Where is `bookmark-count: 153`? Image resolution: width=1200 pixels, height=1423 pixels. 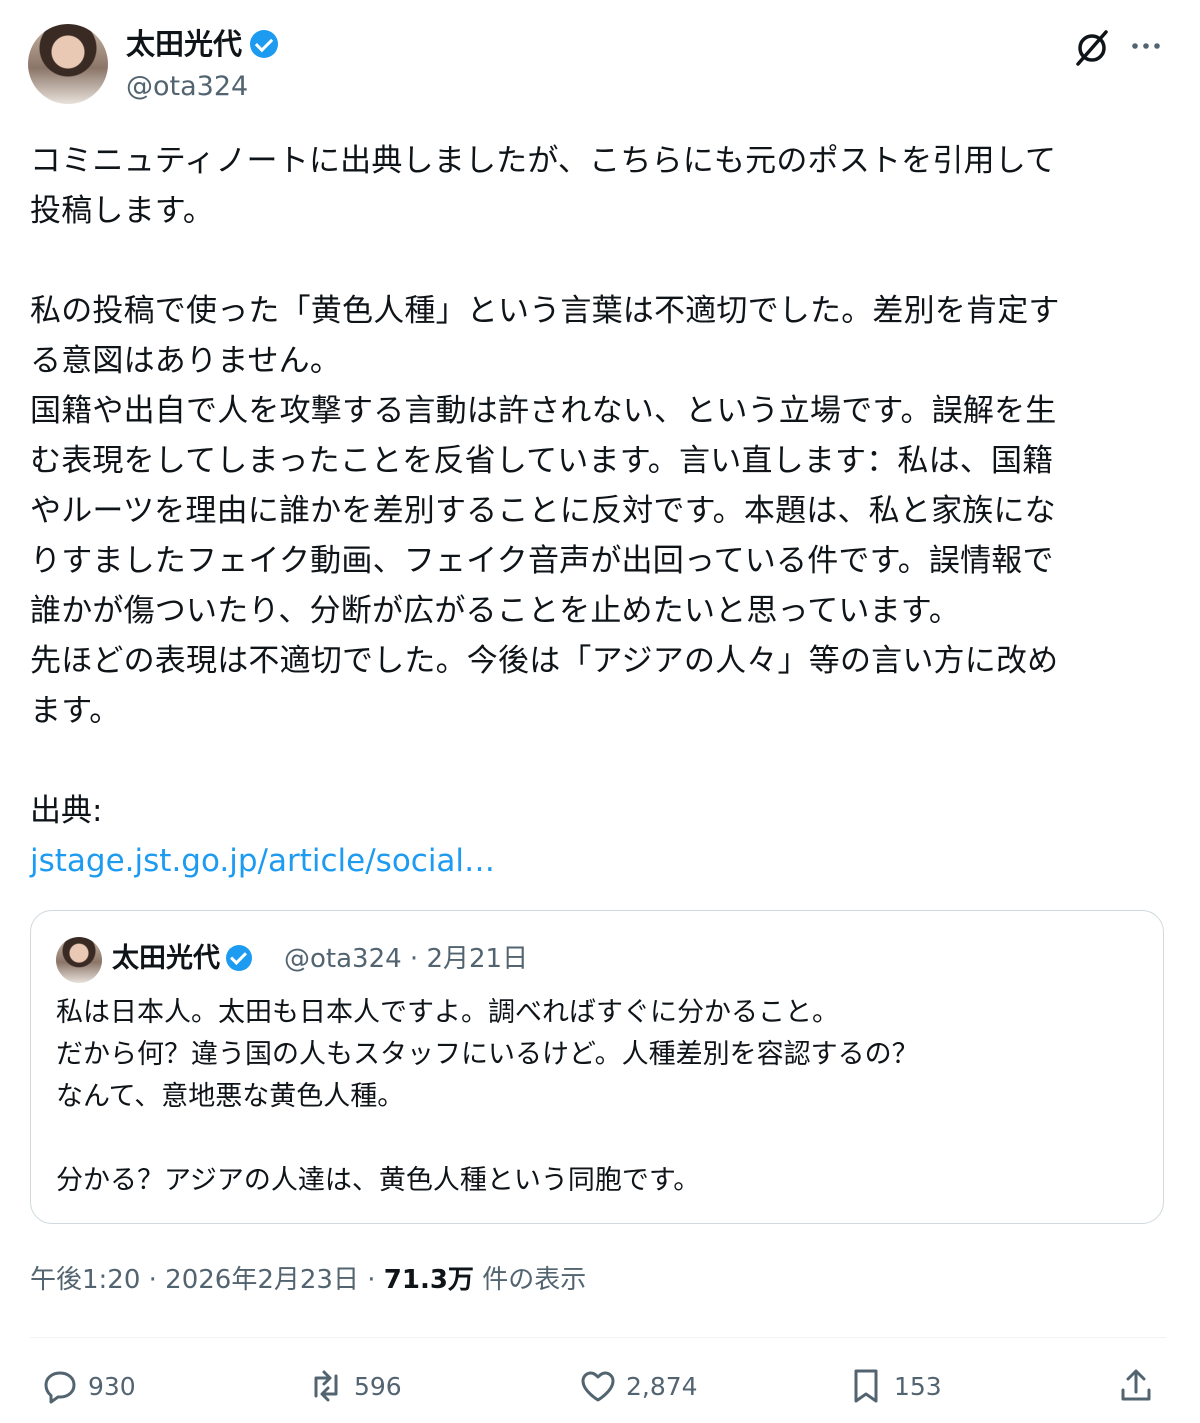 bookmark-count: 153 is located at coordinates (918, 1386).